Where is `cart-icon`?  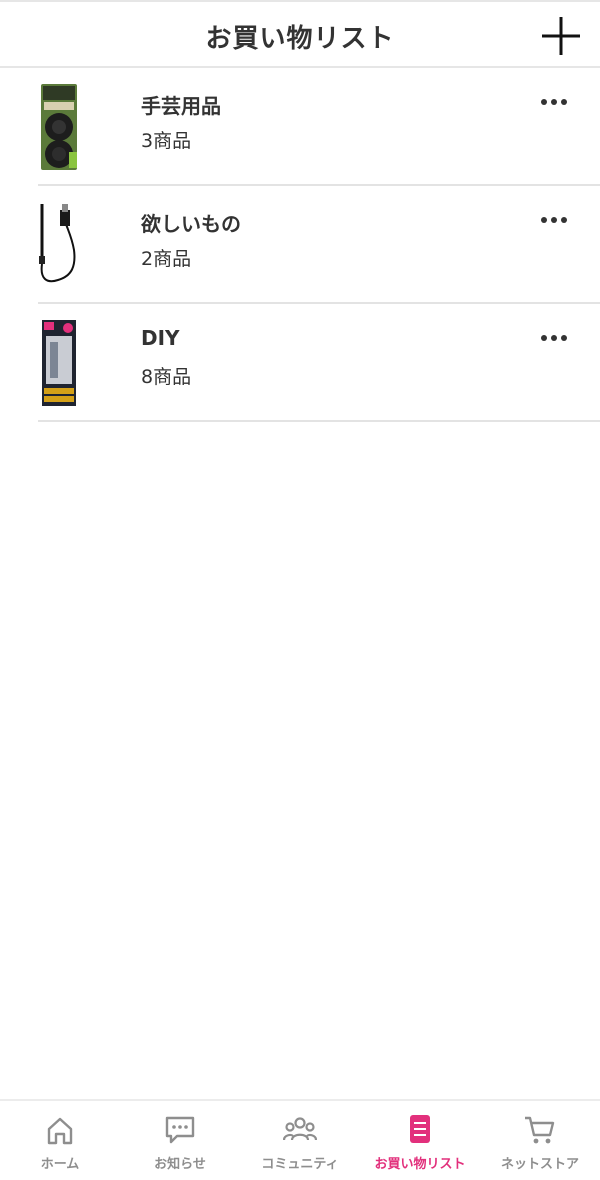 cart-icon is located at coordinates (540, 1130).